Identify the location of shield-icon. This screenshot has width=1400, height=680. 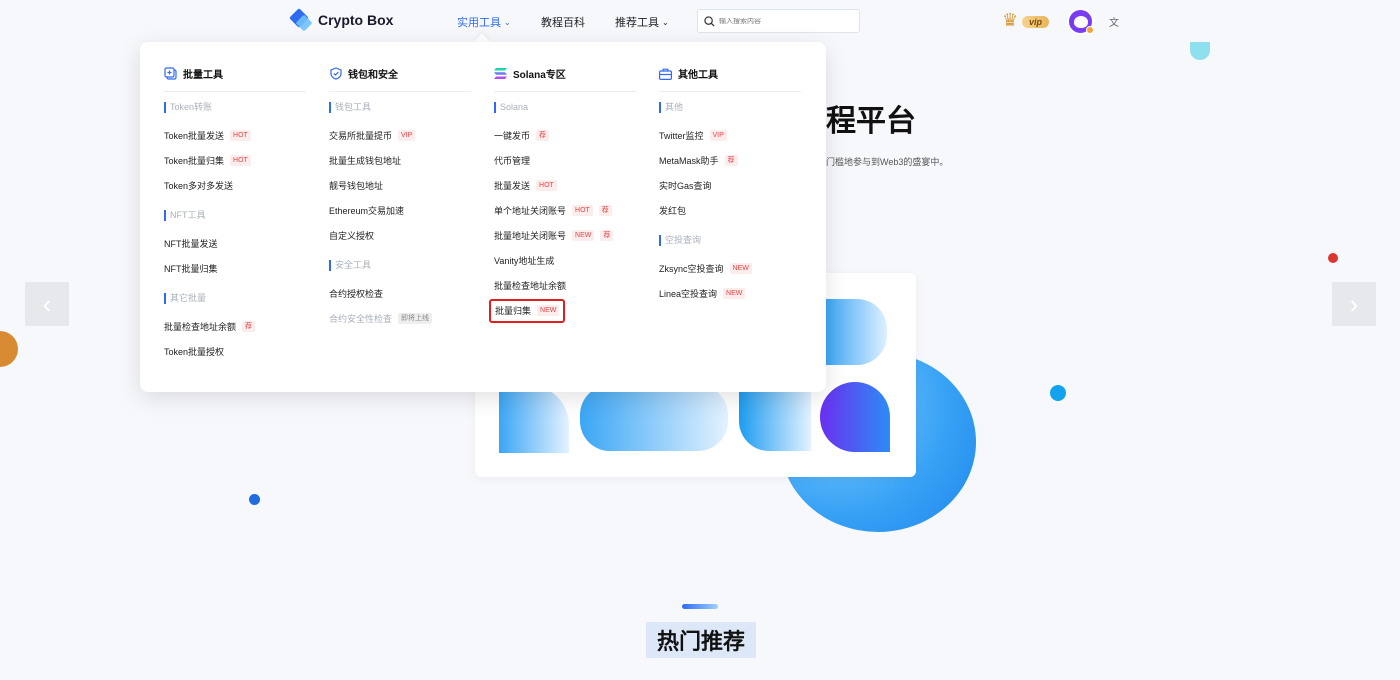
(335, 73).